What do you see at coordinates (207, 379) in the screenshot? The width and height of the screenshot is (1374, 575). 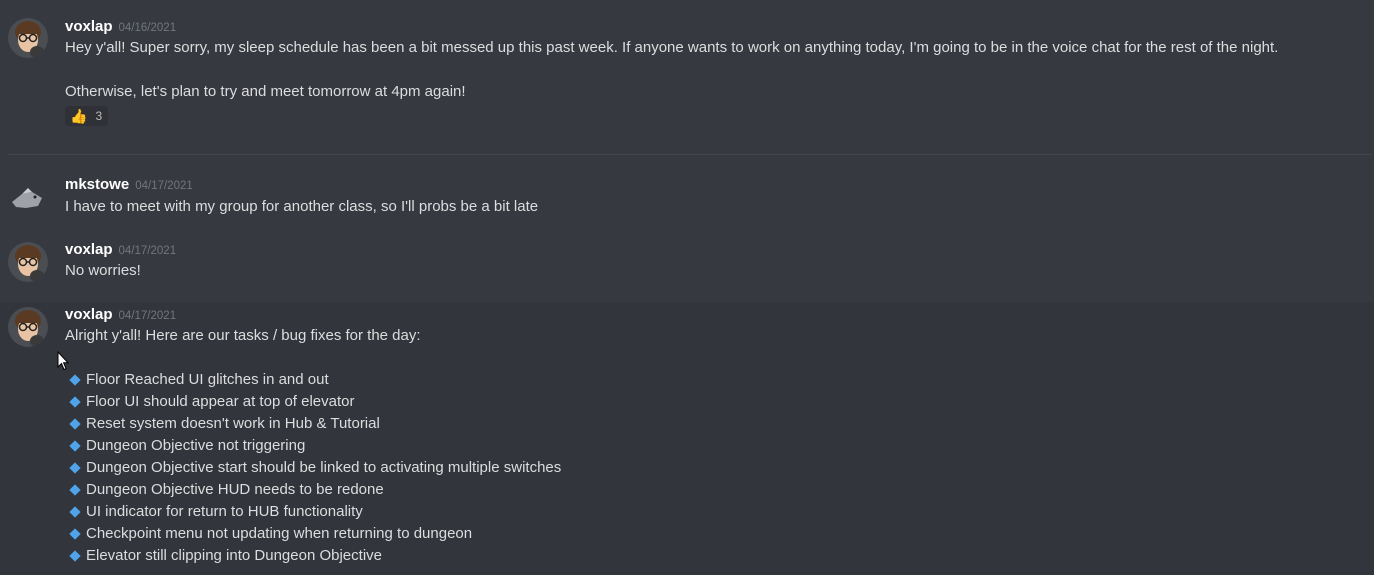 I see `task-text: Floor Reached UI glitches in and out` at bounding box center [207, 379].